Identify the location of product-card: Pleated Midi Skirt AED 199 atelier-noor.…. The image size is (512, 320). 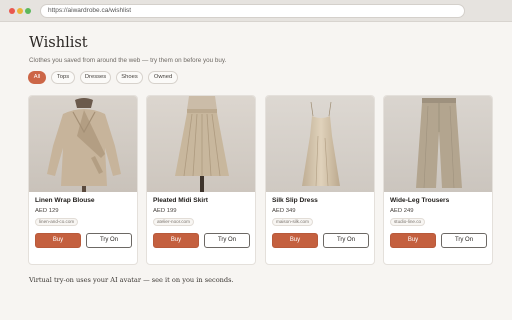
(201, 180).